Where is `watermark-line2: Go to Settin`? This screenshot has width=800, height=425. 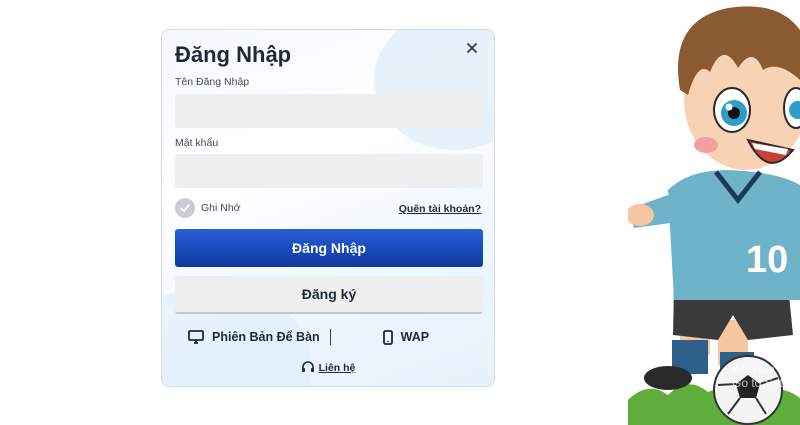
watermark-line2: Go to Settin is located at coordinates (764, 383).